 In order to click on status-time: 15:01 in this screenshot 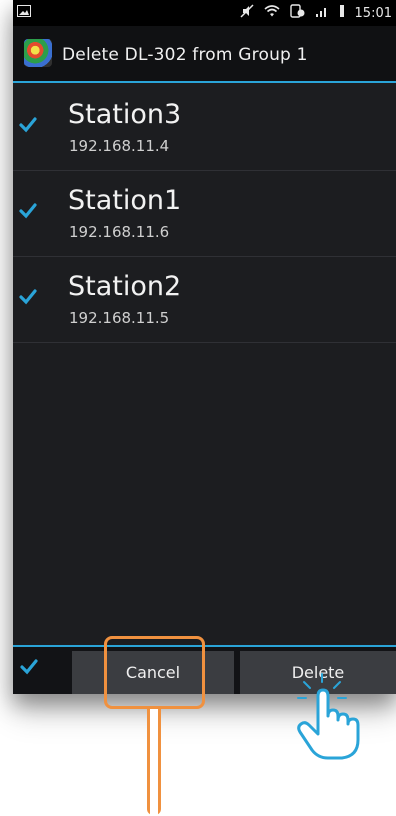, I will do `click(373, 13)`.